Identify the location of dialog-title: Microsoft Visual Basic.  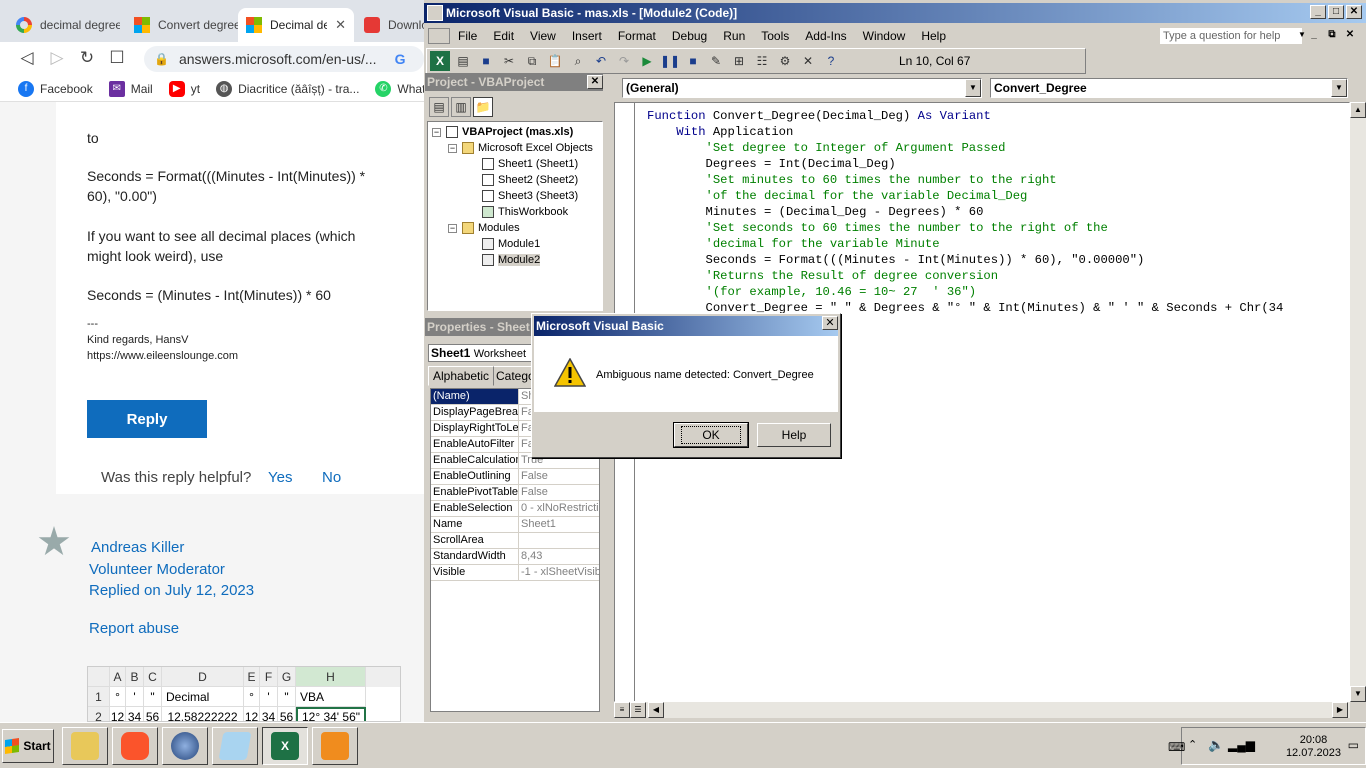
(686, 326).